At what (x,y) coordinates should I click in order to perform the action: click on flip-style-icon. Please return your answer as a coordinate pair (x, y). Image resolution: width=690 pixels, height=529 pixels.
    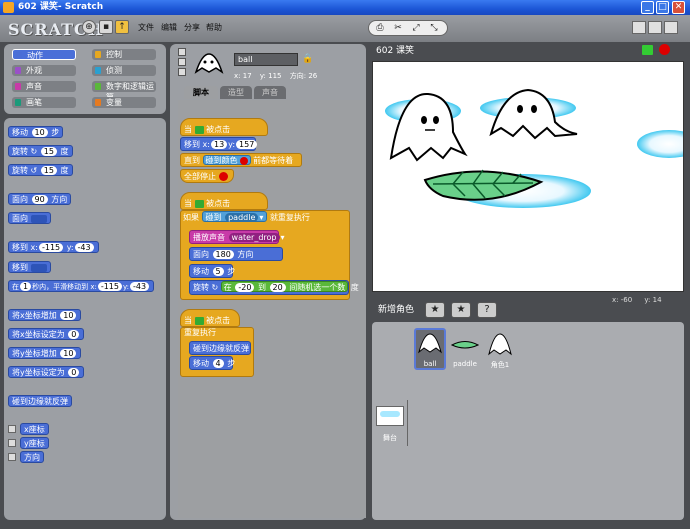
    Looking at the image, I should click on (182, 62).